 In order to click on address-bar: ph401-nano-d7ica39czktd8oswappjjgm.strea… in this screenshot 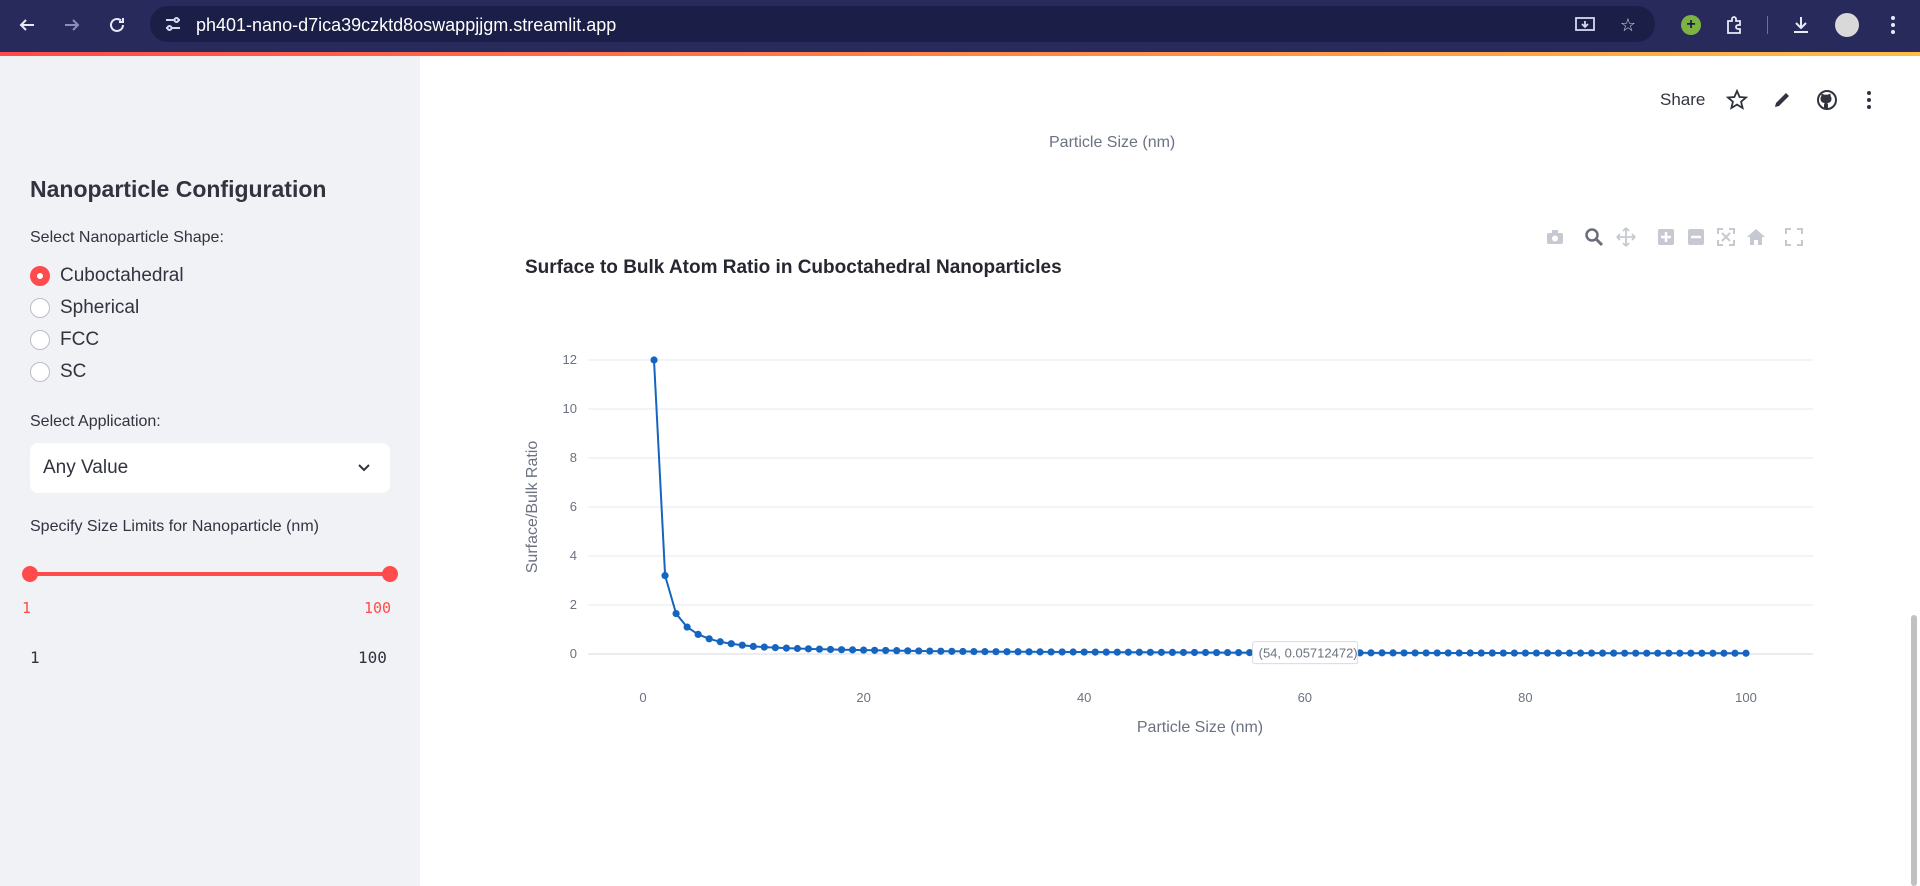, I will do `click(902, 24)`.